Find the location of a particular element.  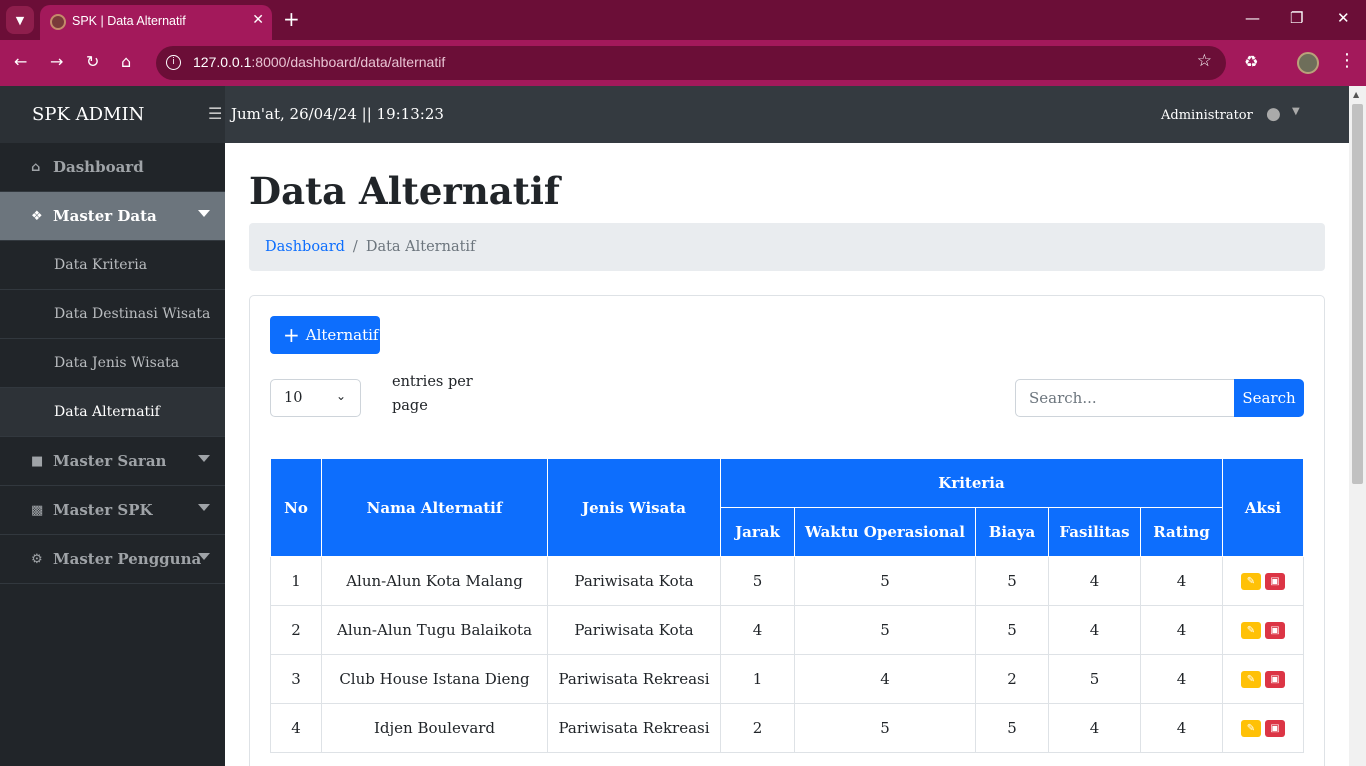

favicon-icon is located at coordinates (58, 22).